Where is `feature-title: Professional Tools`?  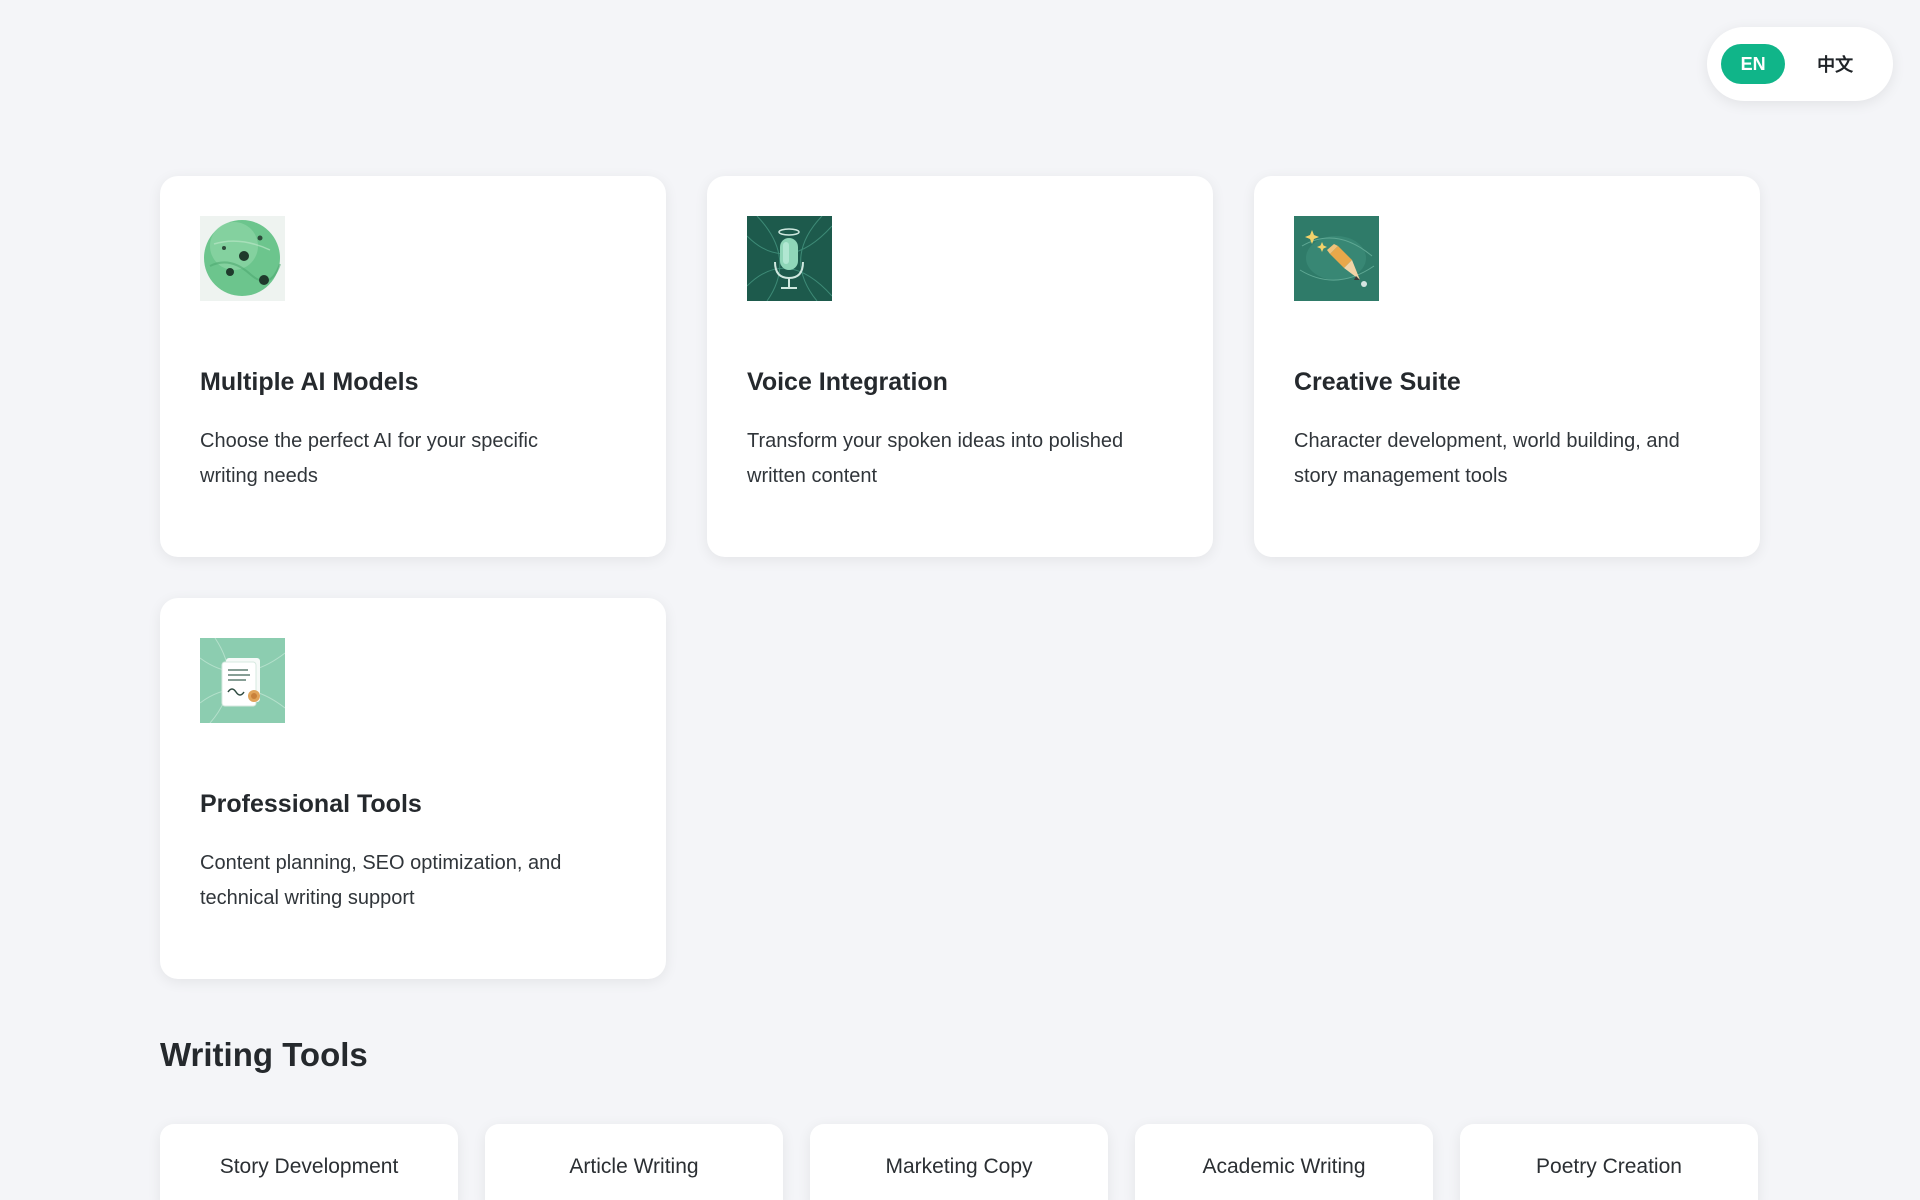
feature-title: Professional Tools is located at coordinates (311, 804).